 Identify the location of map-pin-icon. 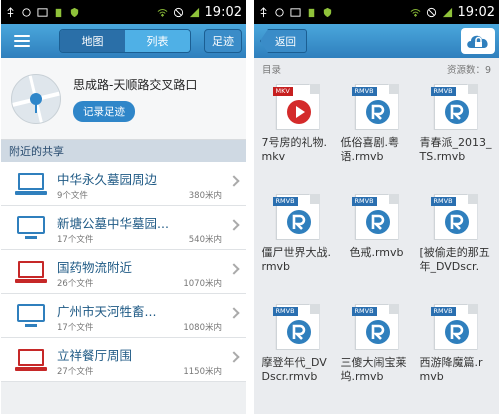
(36, 98).